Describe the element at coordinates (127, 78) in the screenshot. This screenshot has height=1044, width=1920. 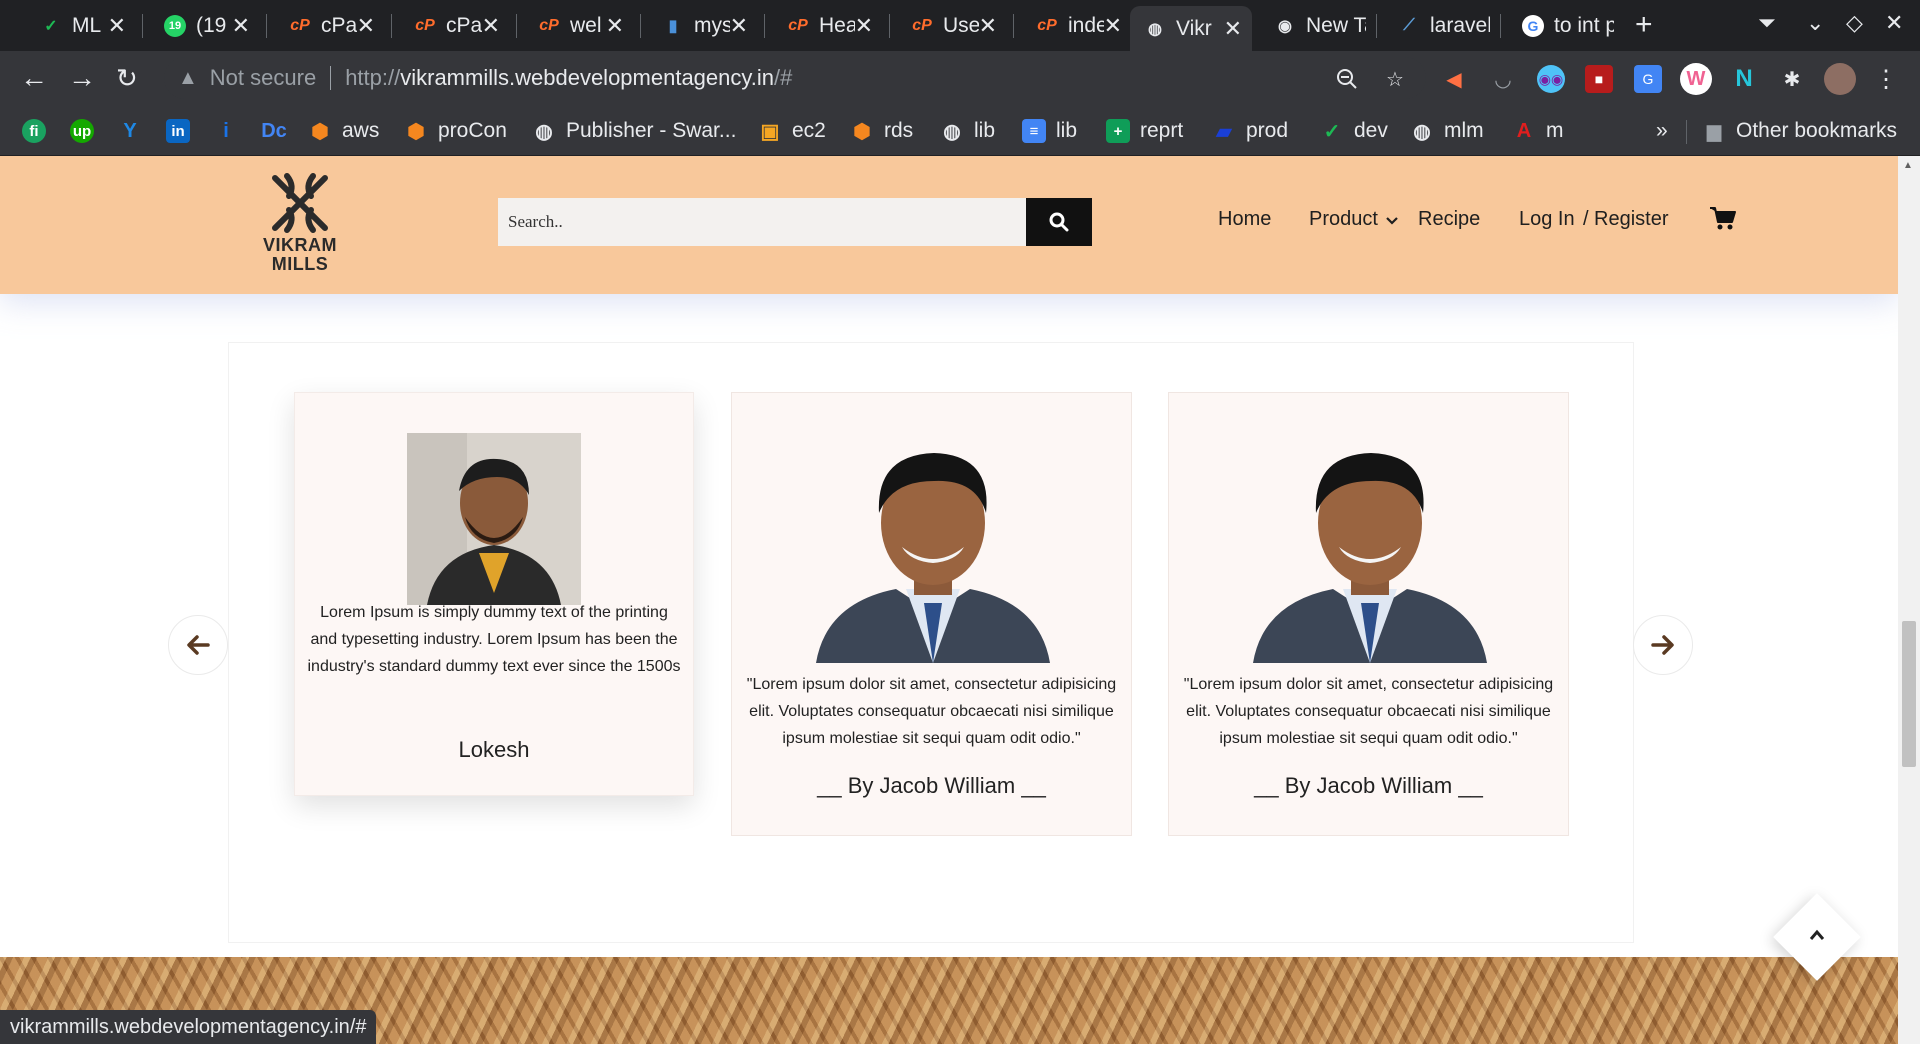
I see `reload-button: ↻` at that location.